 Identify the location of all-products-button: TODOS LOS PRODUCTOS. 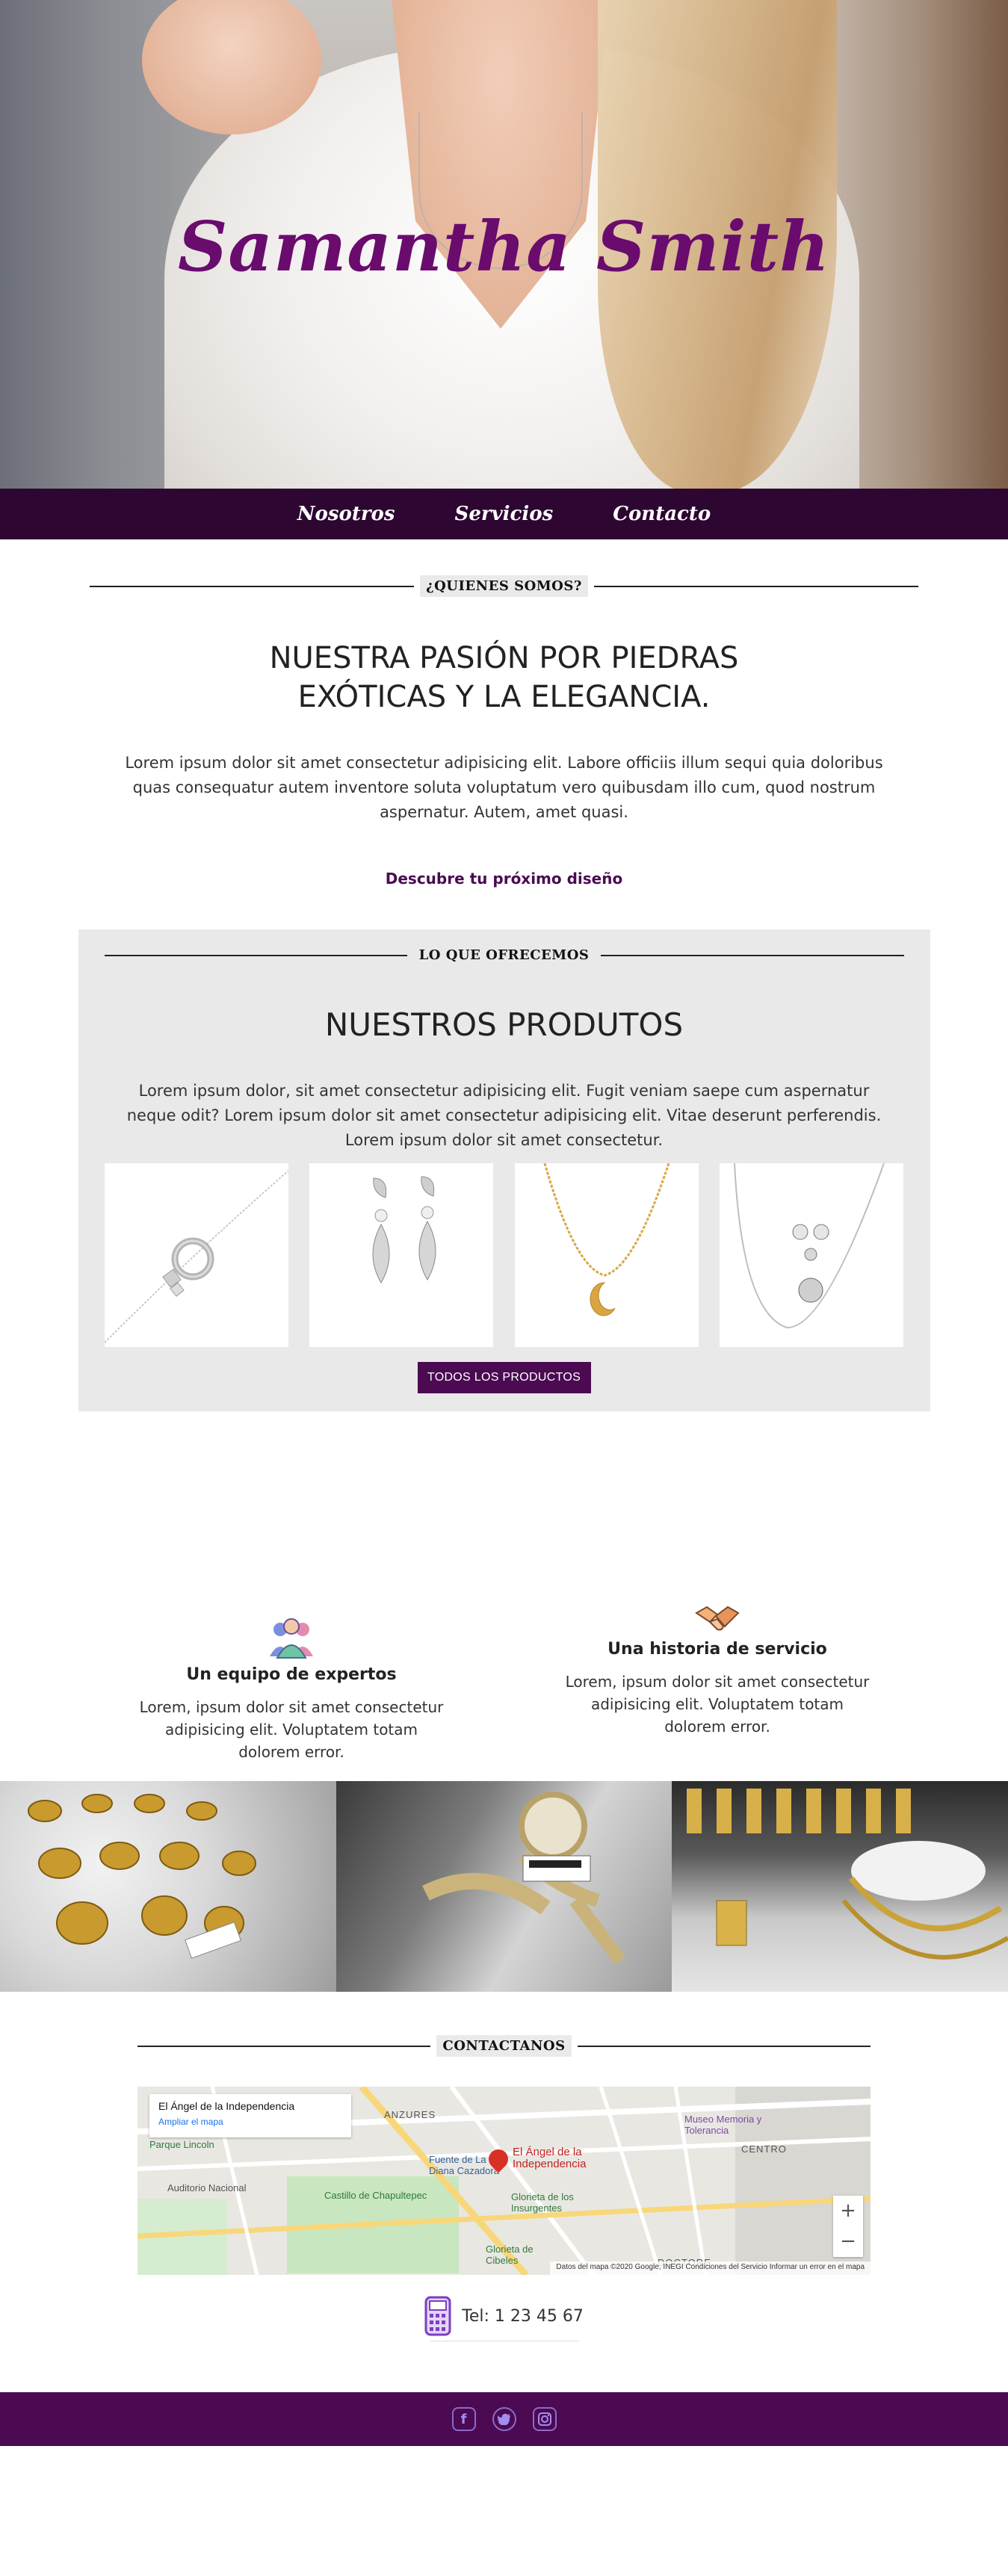
(504, 1377).